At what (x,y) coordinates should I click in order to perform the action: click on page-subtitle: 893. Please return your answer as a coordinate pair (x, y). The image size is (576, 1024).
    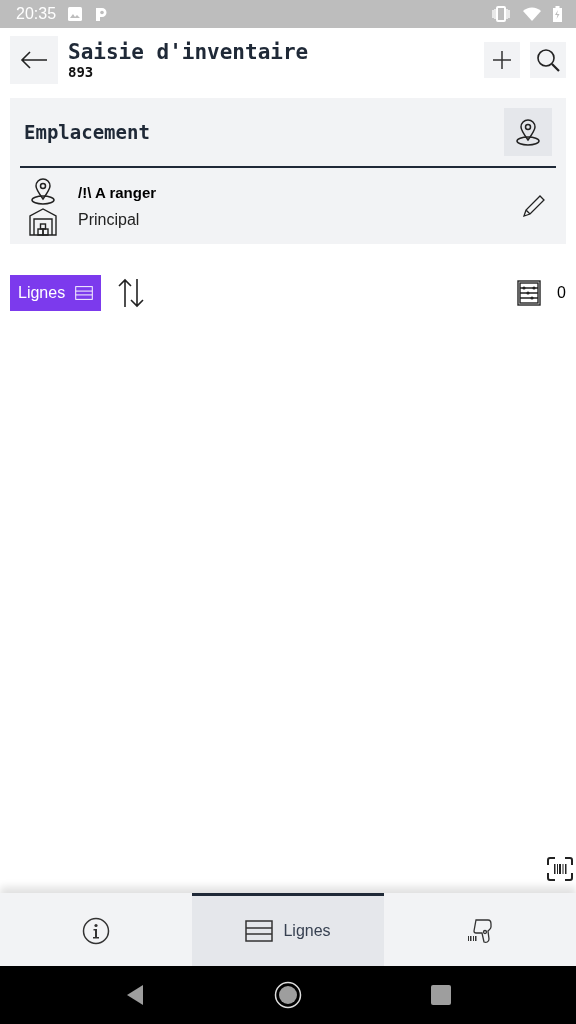
    Looking at the image, I should click on (81, 72).